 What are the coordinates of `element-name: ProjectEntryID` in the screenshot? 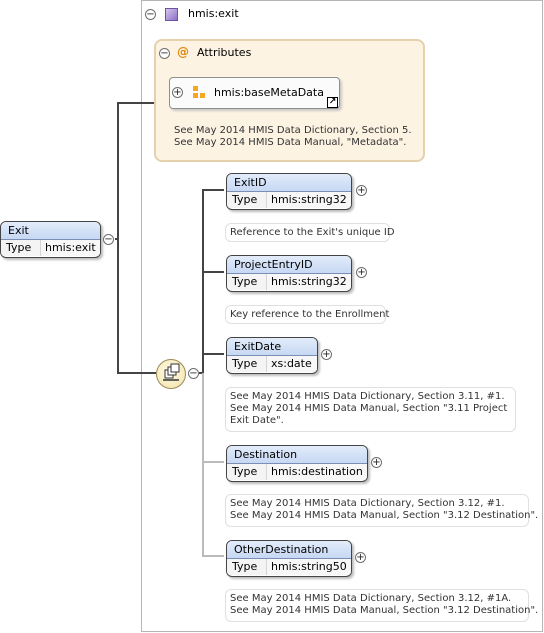 It's located at (289, 265).